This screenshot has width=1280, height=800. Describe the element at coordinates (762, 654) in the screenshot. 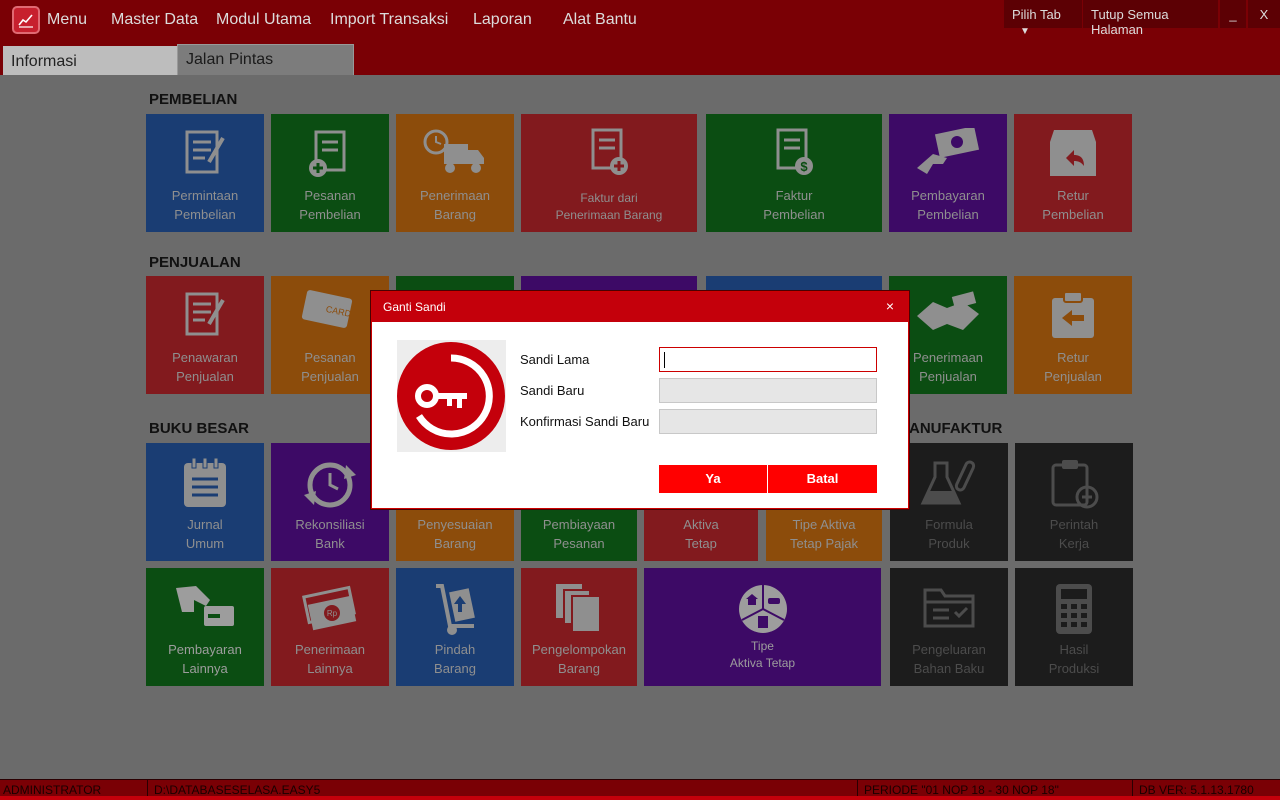

I see `tile-label: Tipe Aktiva Tetap` at that location.